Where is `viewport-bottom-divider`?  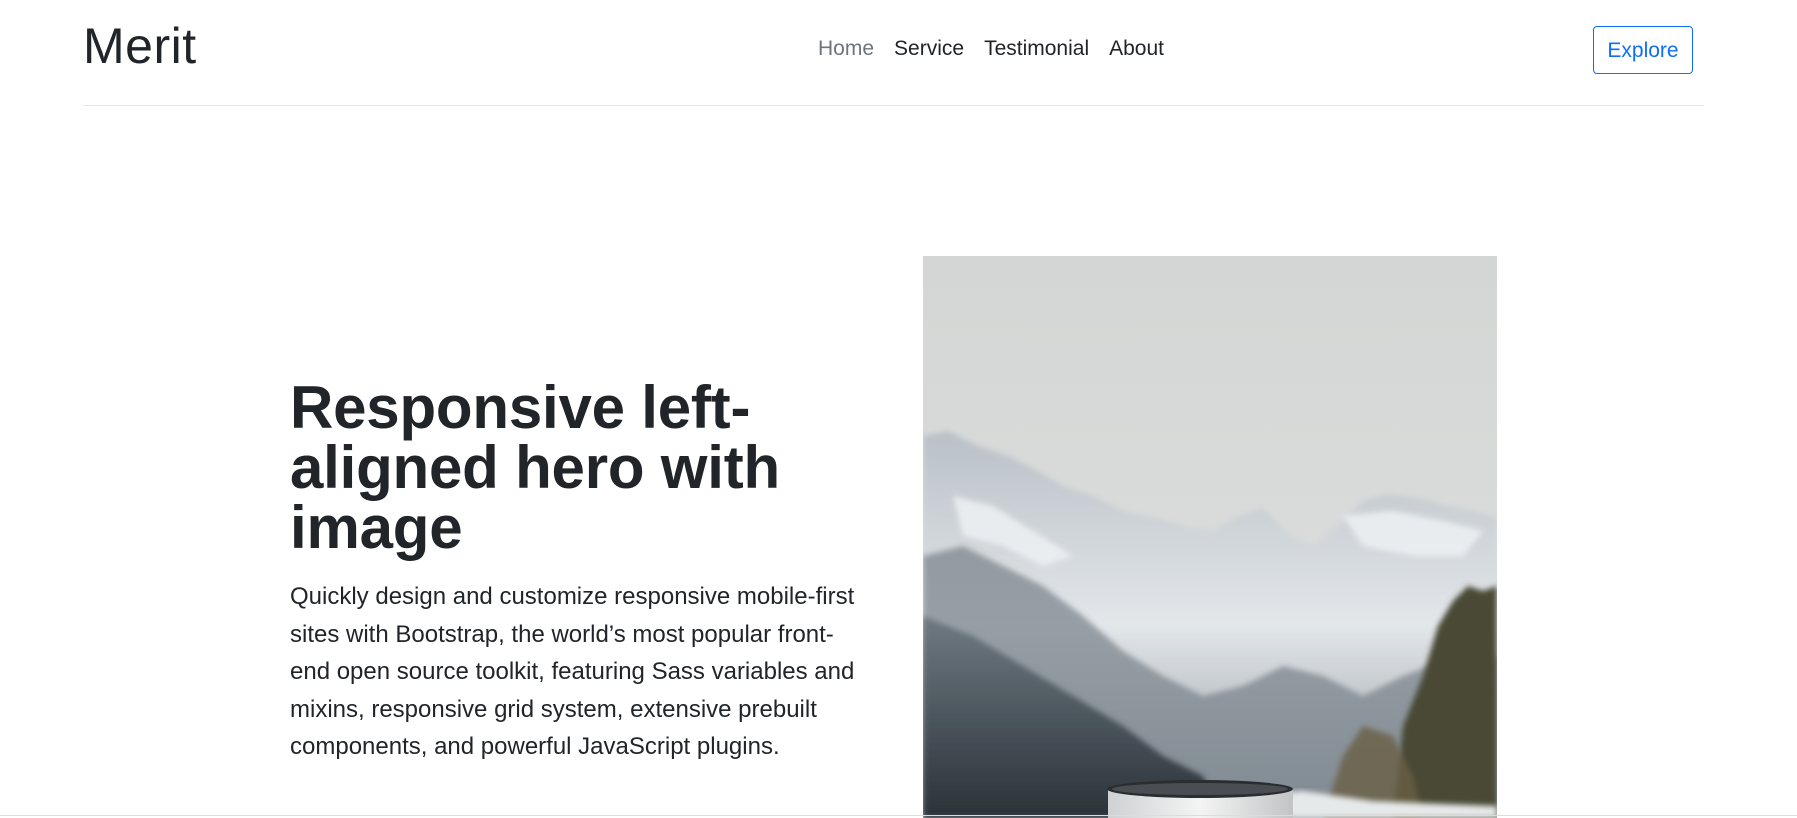
viewport-bottom-divider is located at coordinates (898, 815).